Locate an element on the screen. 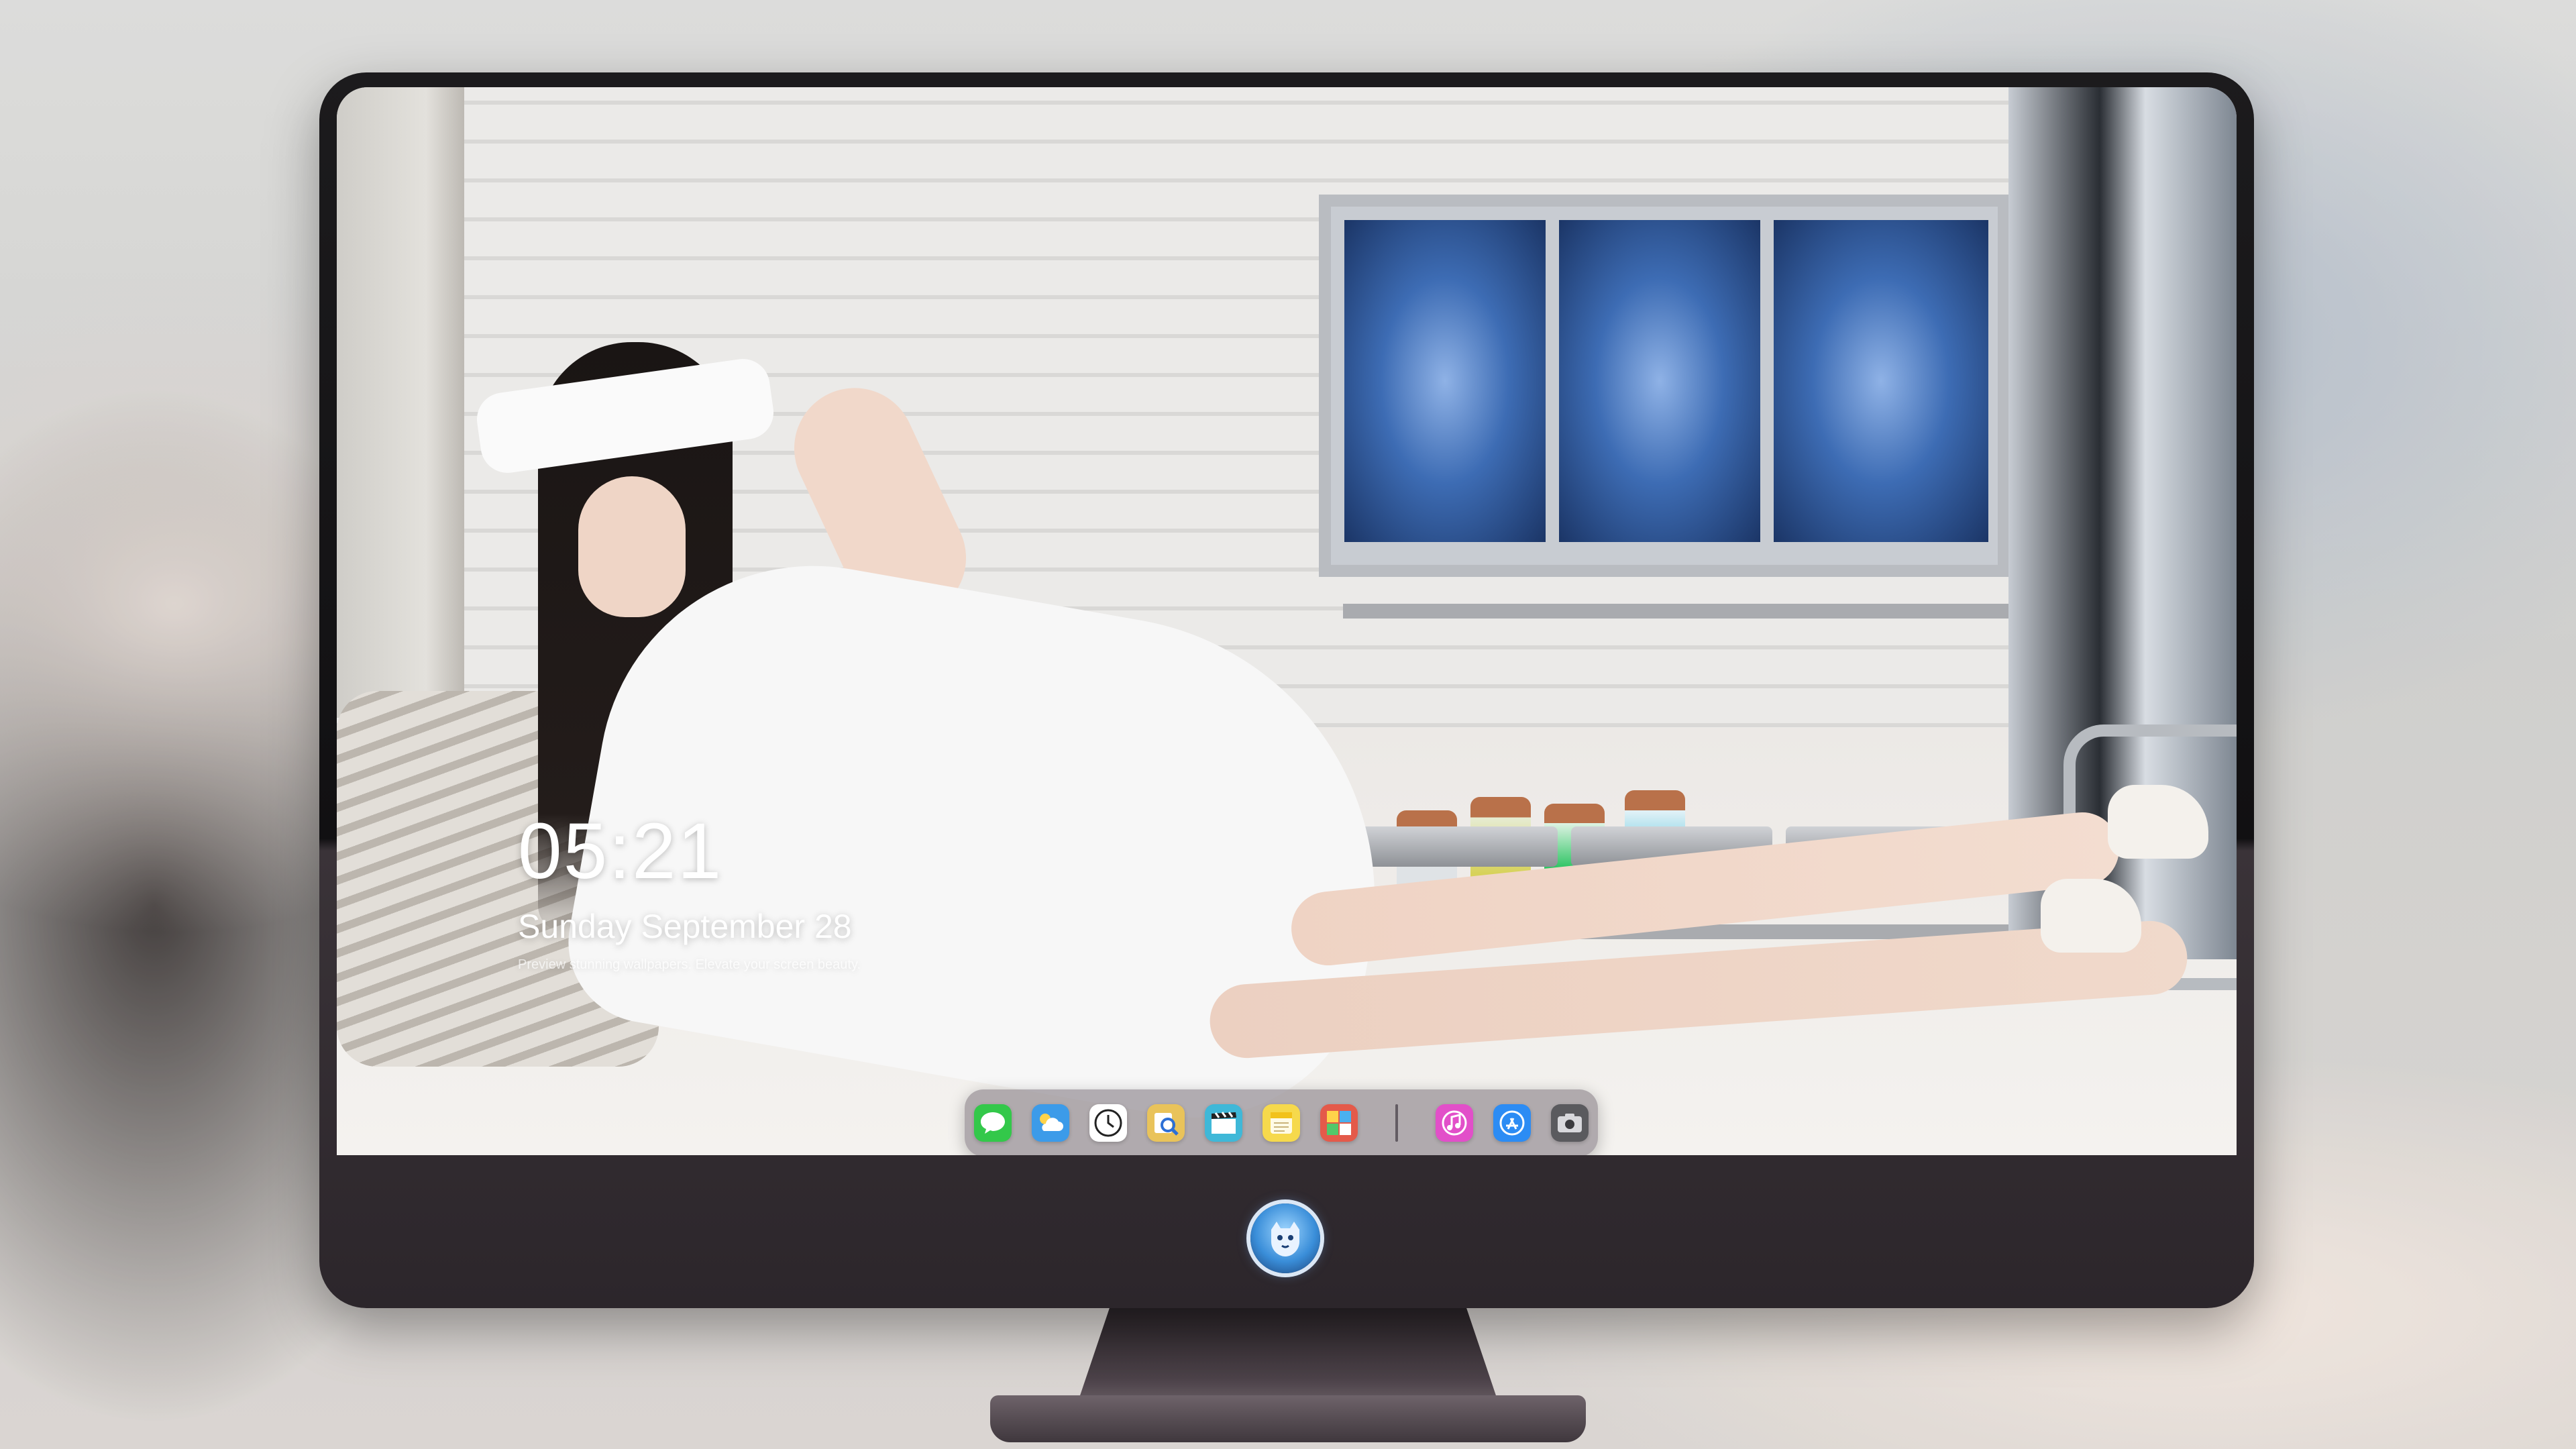  dock-separator is located at coordinates (1396, 1123).